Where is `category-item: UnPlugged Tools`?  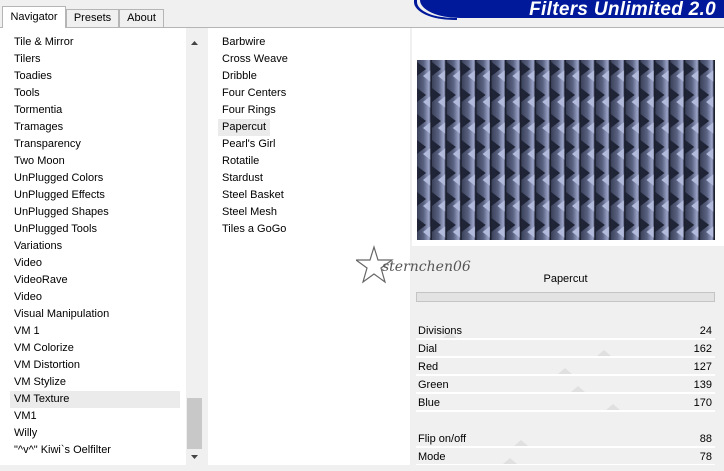
category-item: UnPlugged Tools is located at coordinates (95, 229).